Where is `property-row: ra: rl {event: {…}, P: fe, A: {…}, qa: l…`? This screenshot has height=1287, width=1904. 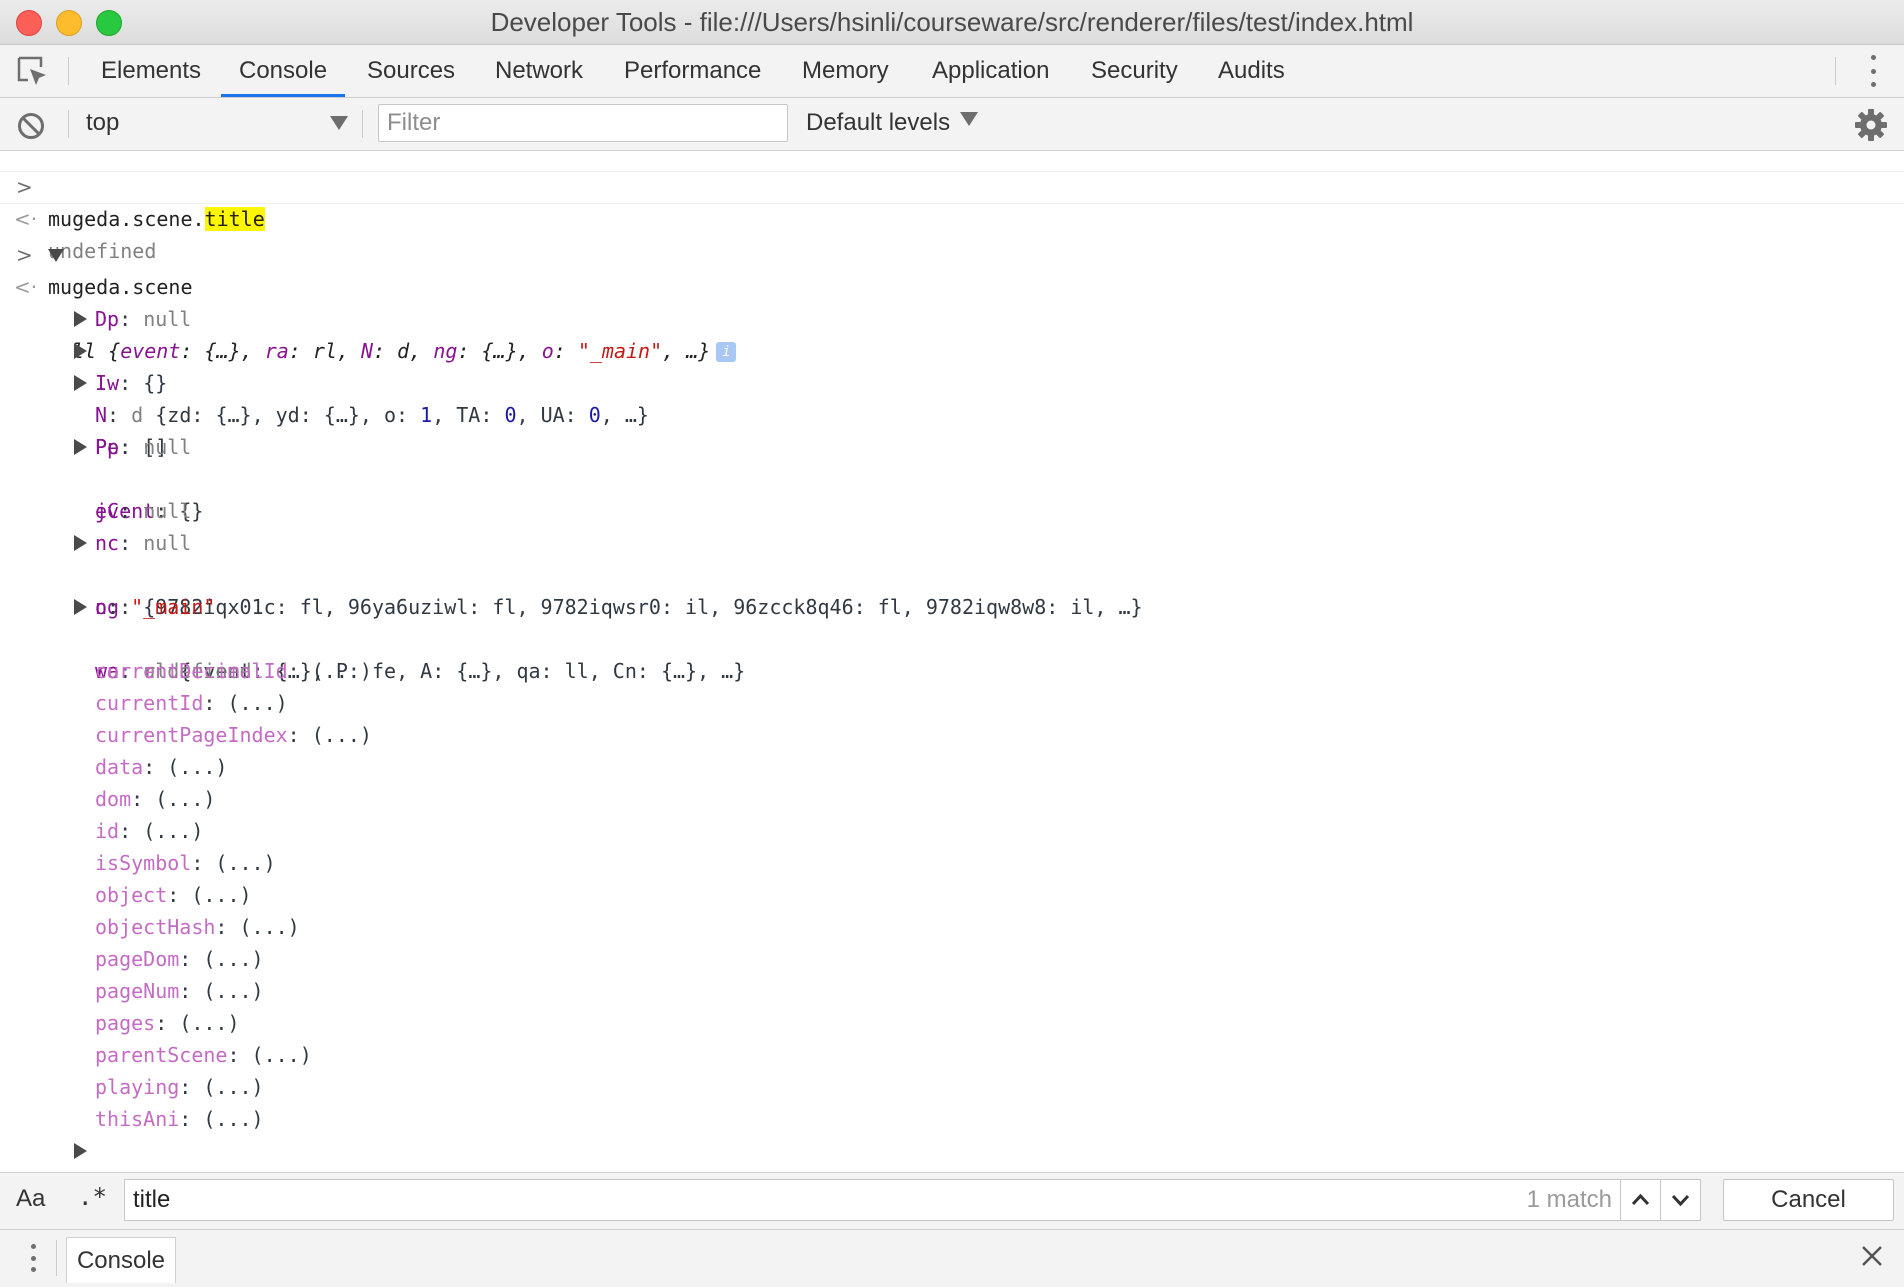 property-row: ra: rl {event: {…}, P: fe, A: {…}, qa: l… is located at coordinates (952, 637).